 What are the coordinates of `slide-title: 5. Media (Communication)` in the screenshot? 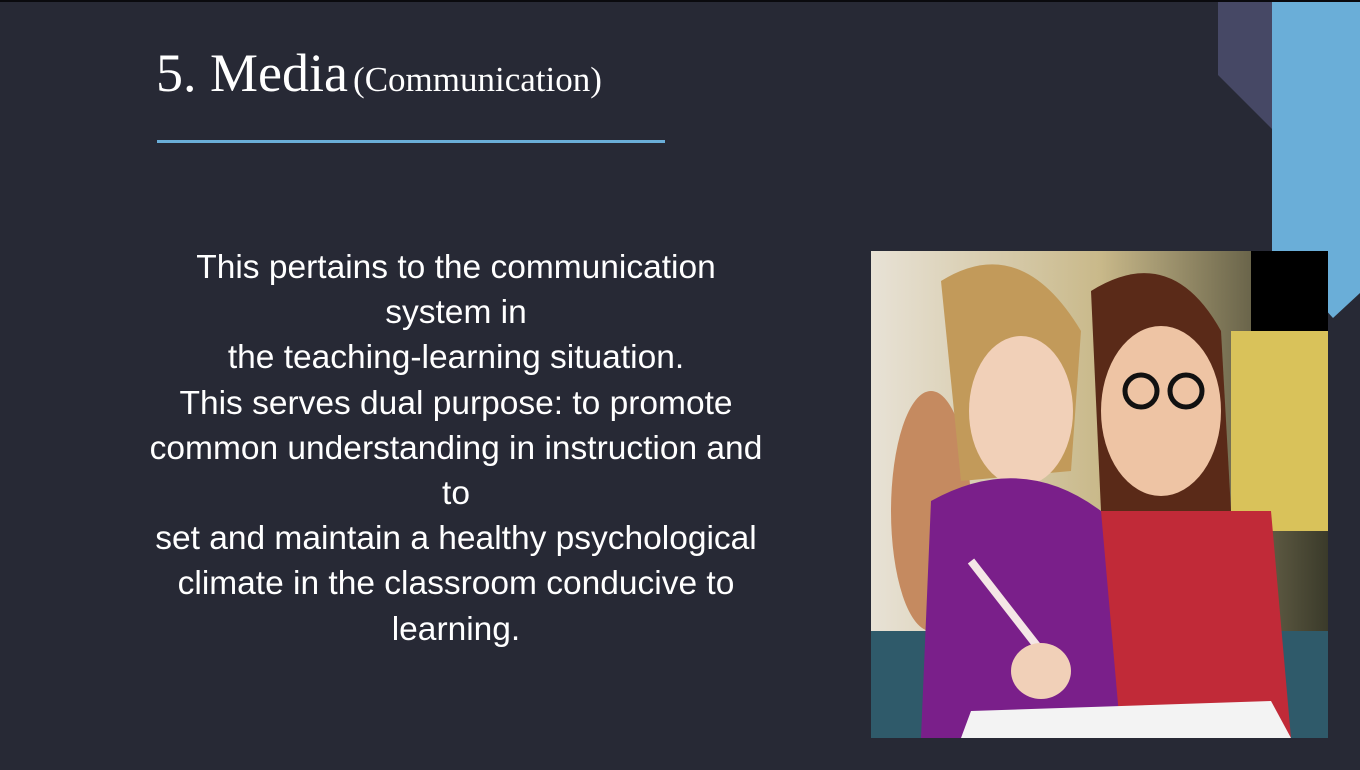 It's located at (379, 73).